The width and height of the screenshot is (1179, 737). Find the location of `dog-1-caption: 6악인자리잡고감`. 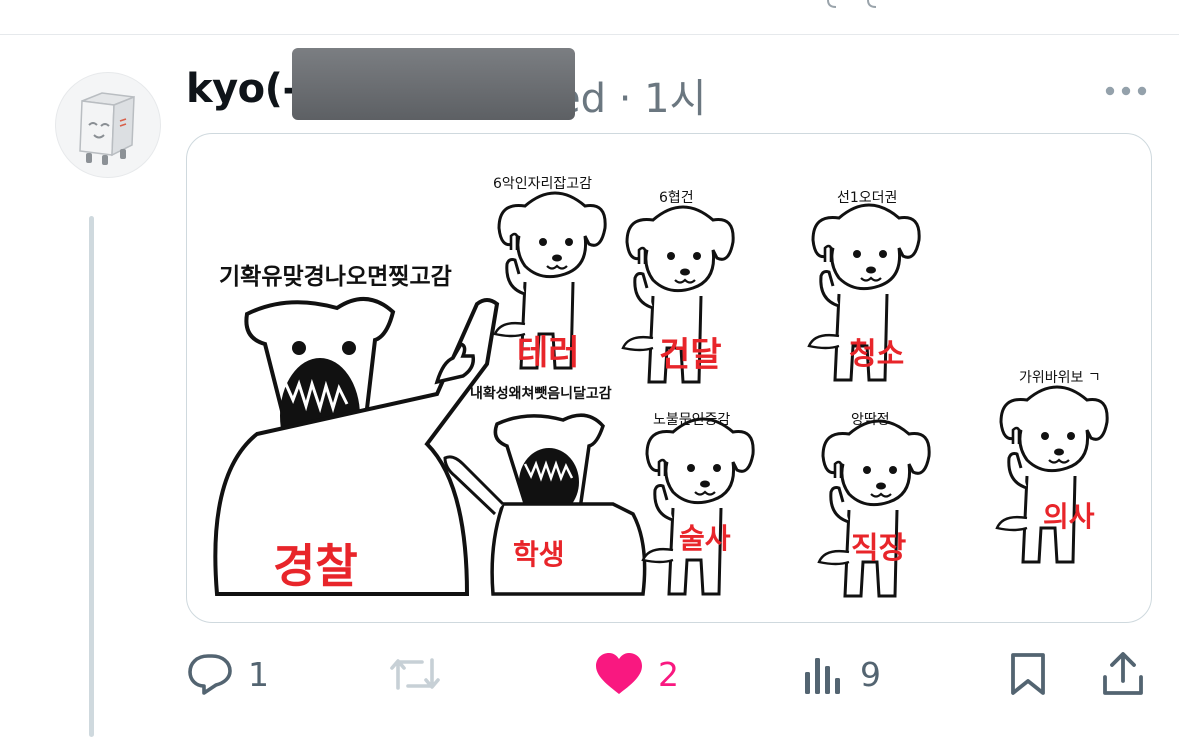

dog-1-caption: 6악인자리잡고감 is located at coordinates (542, 184).